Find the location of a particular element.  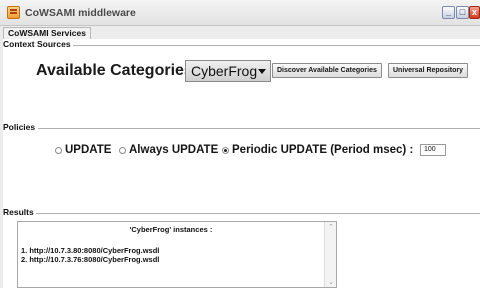

result-line-2: 2. http://10.7.3.76:8080/CyberFrog.wsdl is located at coordinates (90, 259).